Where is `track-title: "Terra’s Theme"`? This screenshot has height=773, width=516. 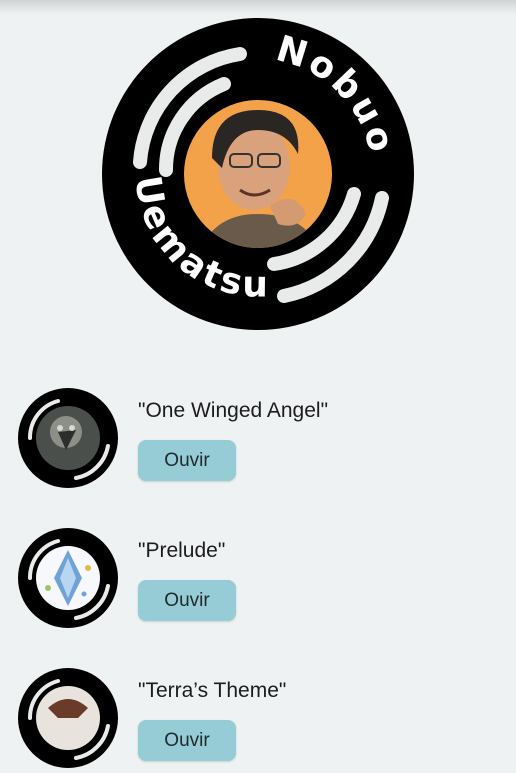 track-title: "Terra’s Theme" is located at coordinates (212, 690).